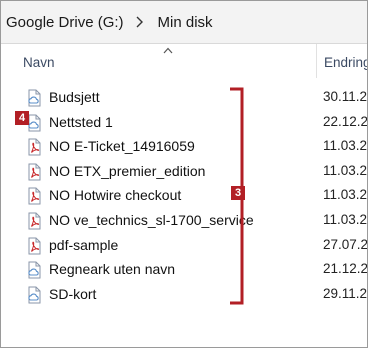 This screenshot has height=348, width=368. Describe the element at coordinates (122, 146) in the screenshot. I see `file-name: NO E-Ticket_14916059` at that location.